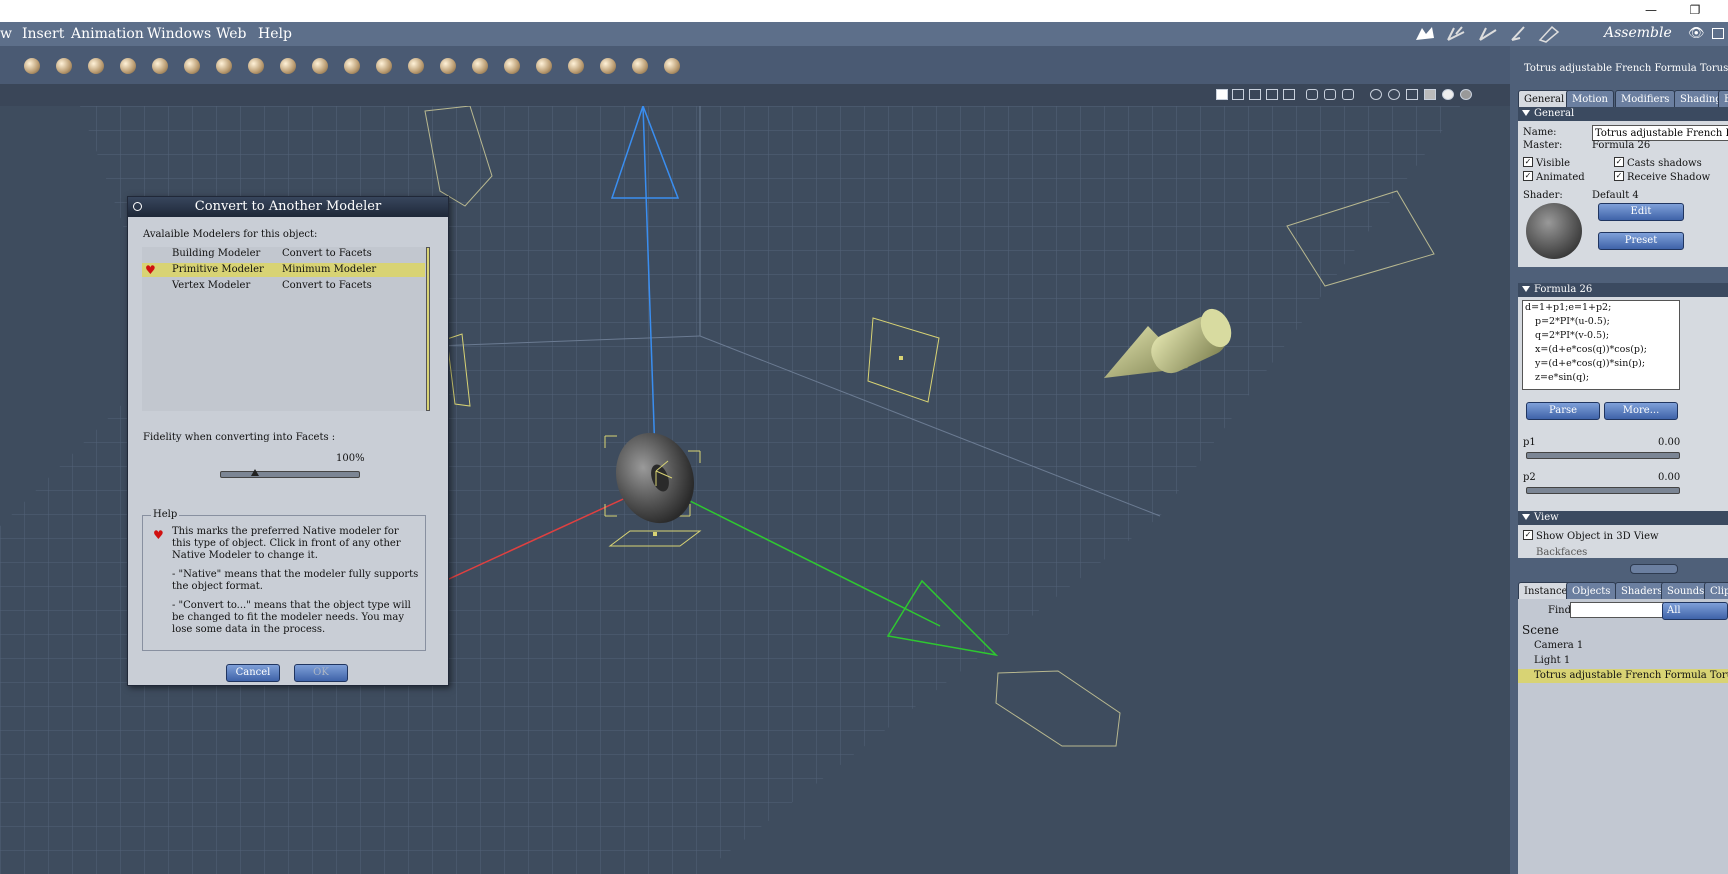 This screenshot has height=874, width=1728. I want to click on edit-button: Edit, so click(1641, 212).